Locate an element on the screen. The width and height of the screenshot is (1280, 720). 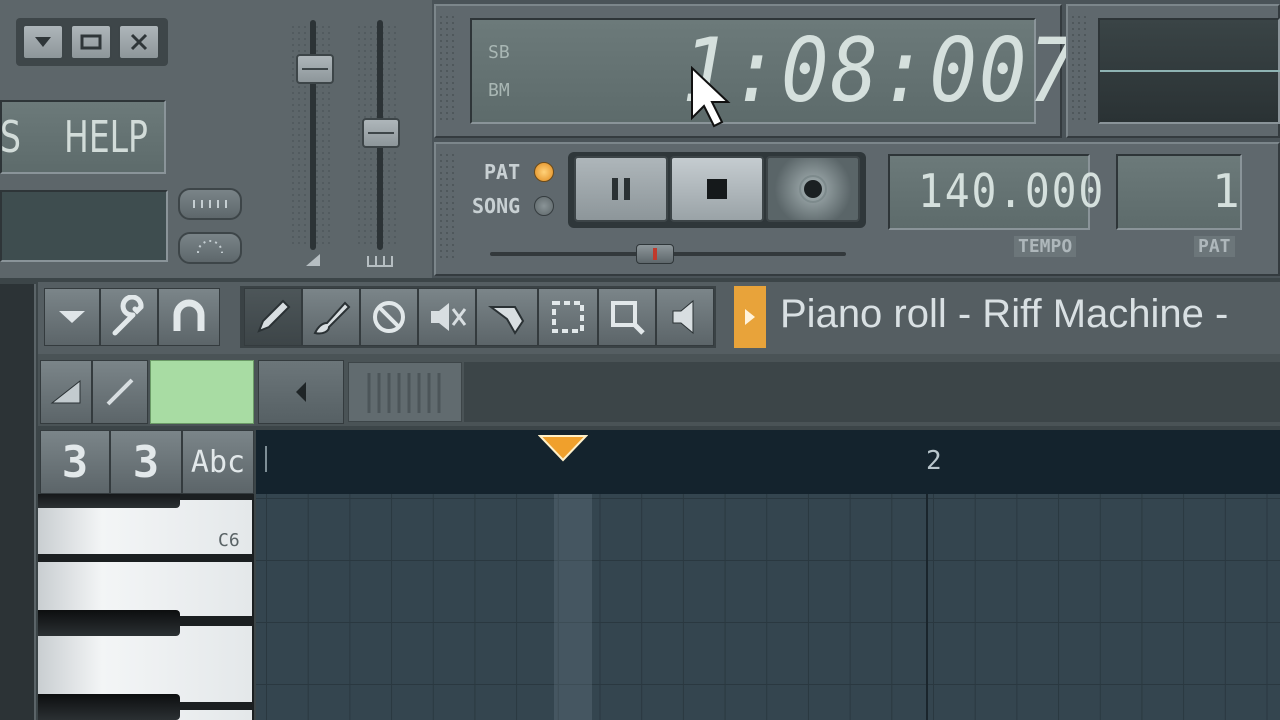
title-arrow-button is located at coordinates (750, 317).